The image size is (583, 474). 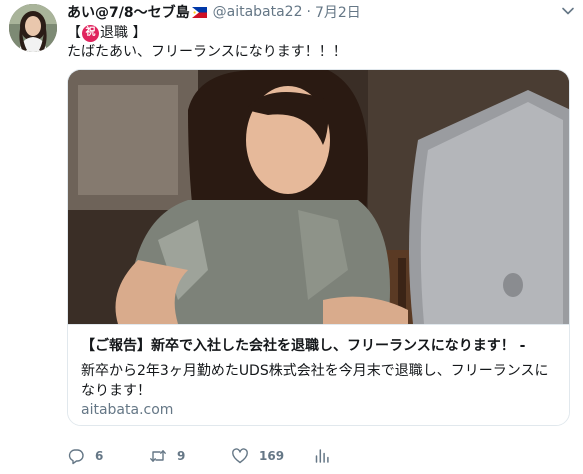 I want to click on tweet-text-line-2: たばたあい、フリーランスになります！！！, so click(x=207, y=52).